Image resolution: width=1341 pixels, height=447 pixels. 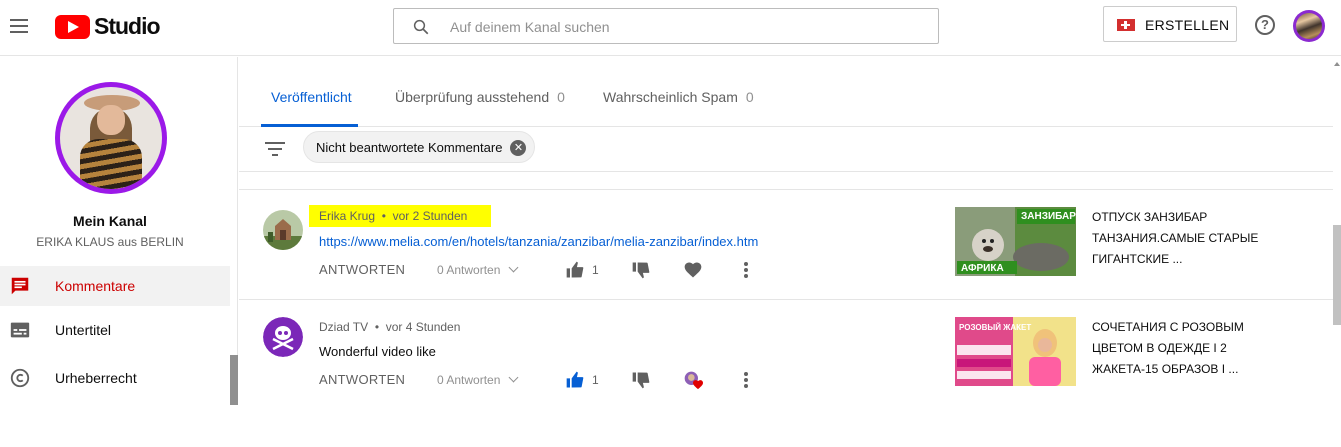 What do you see at coordinates (275, 150) in the screenshot?
I see `filter-icon` at bounding box center [275, 150].